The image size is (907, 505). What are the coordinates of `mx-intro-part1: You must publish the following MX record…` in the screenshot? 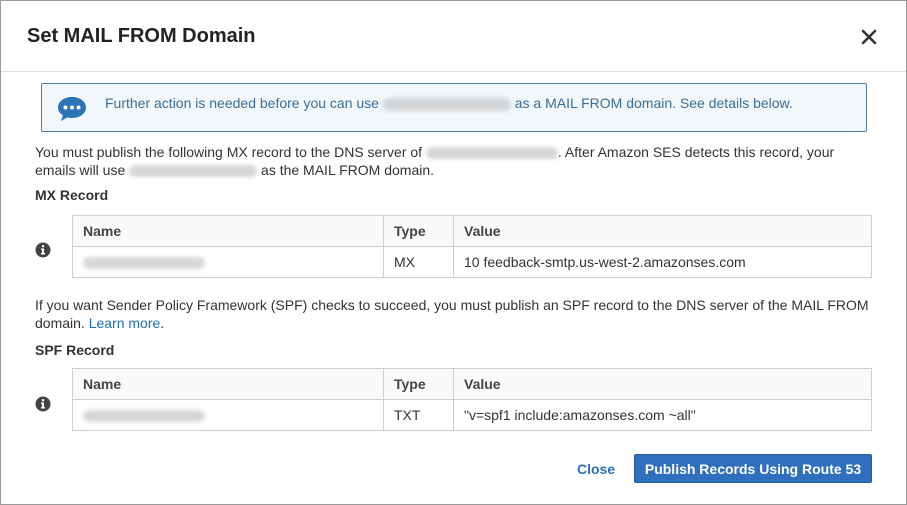 It's located at (229, 152).